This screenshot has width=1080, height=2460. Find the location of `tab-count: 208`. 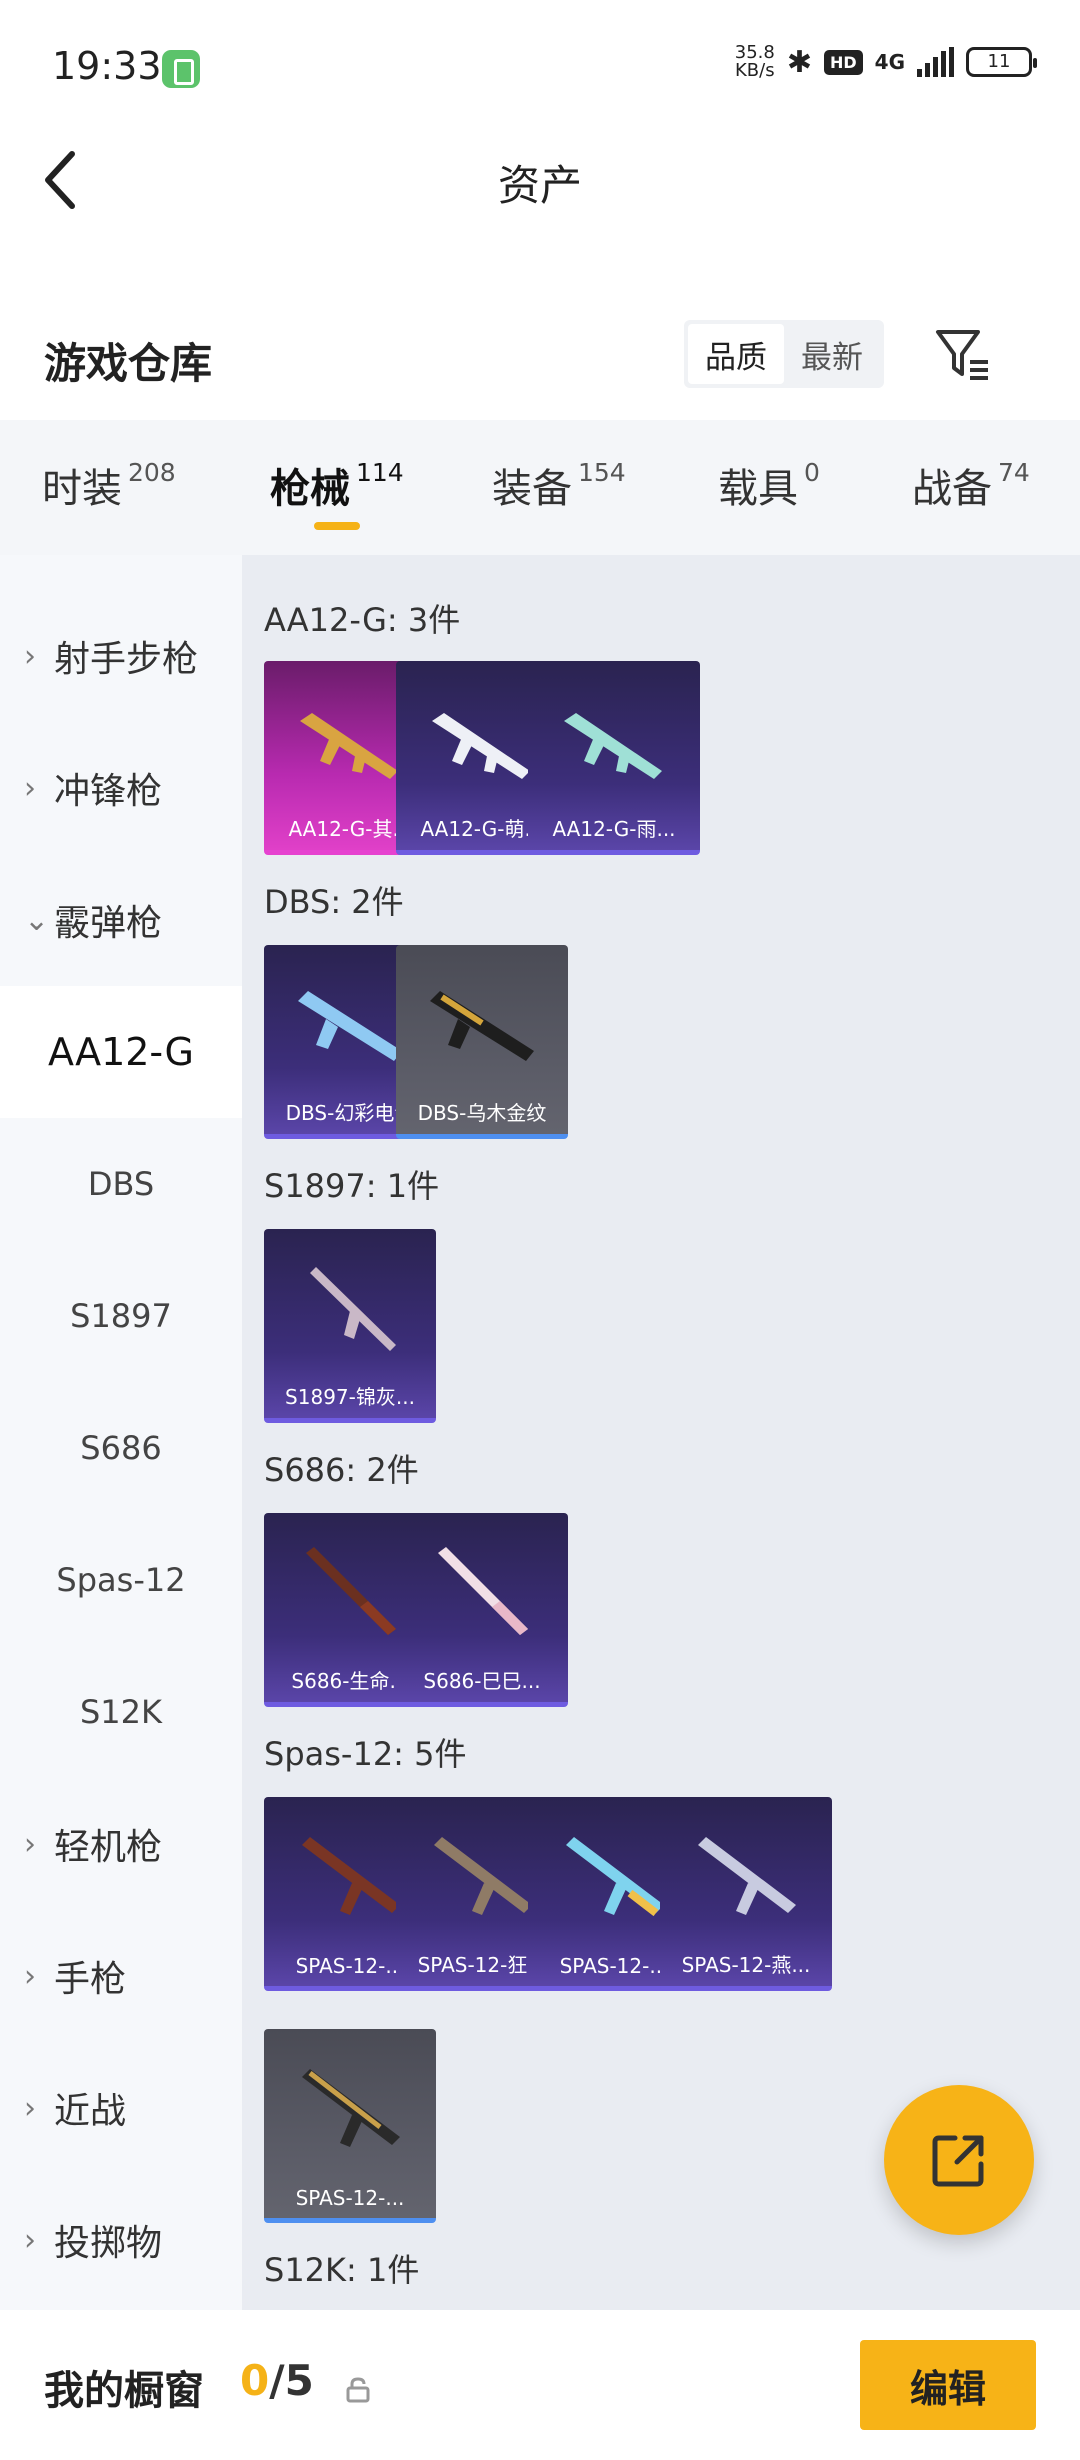

tab-count: 208 is located at coordinates (152, 472).